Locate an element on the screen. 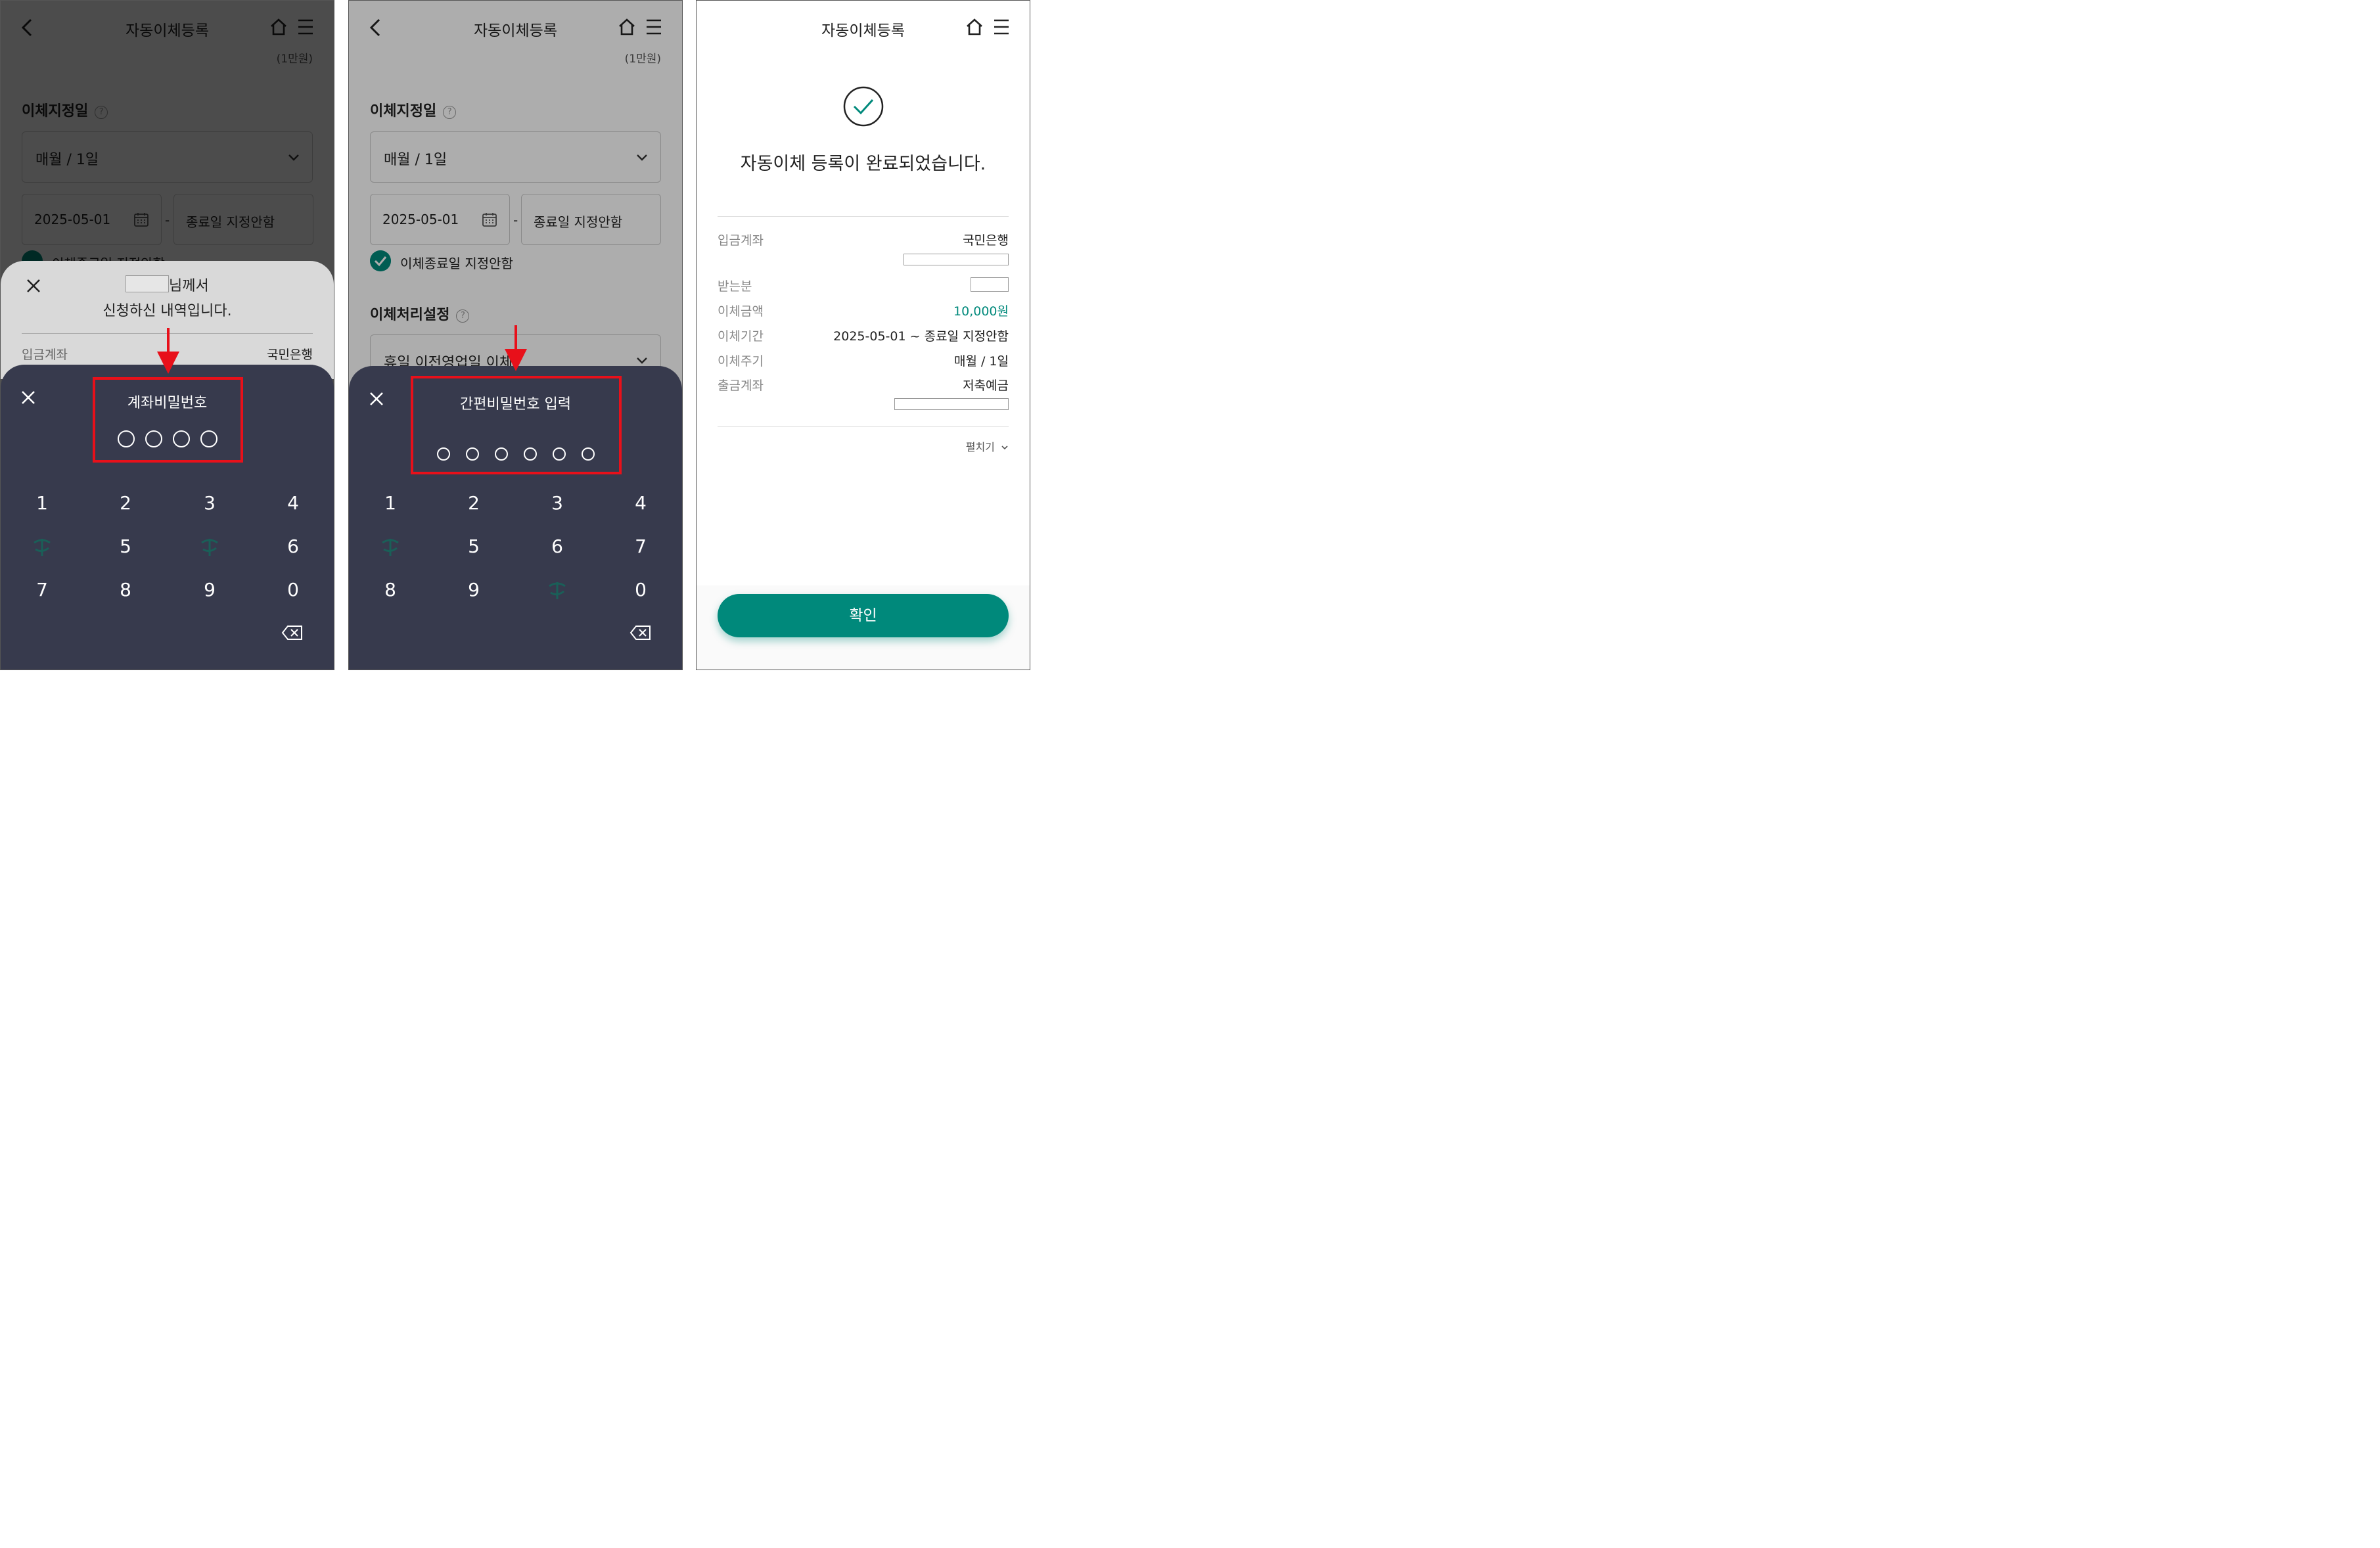 The width and height of the screenshot is (2380, 1548). expand-toggle: 펼치기 is located at coordinates (987, 446).